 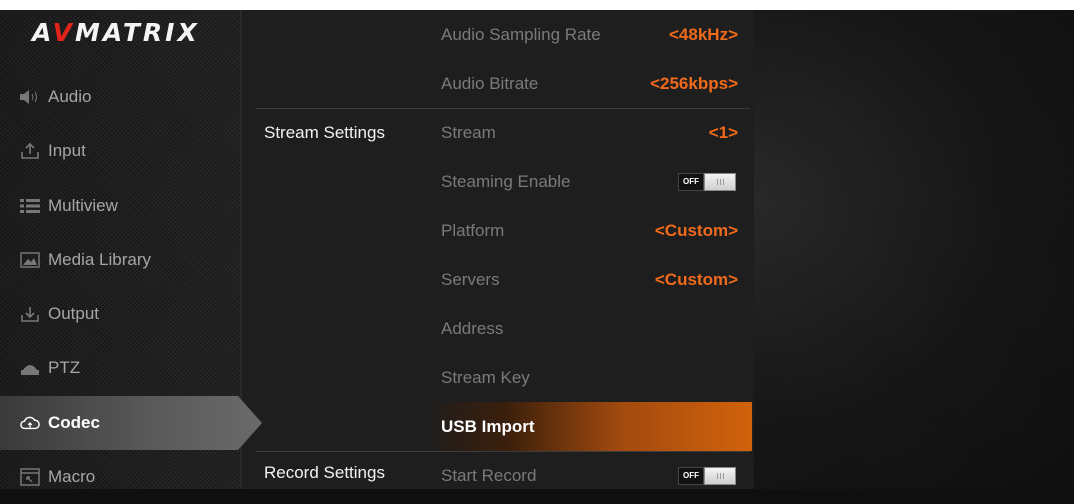 What do you see at coordinates (490, 83) in the screenshot?
I see `setting-label: Audio Bitrate` at bounding box center [490, 83].